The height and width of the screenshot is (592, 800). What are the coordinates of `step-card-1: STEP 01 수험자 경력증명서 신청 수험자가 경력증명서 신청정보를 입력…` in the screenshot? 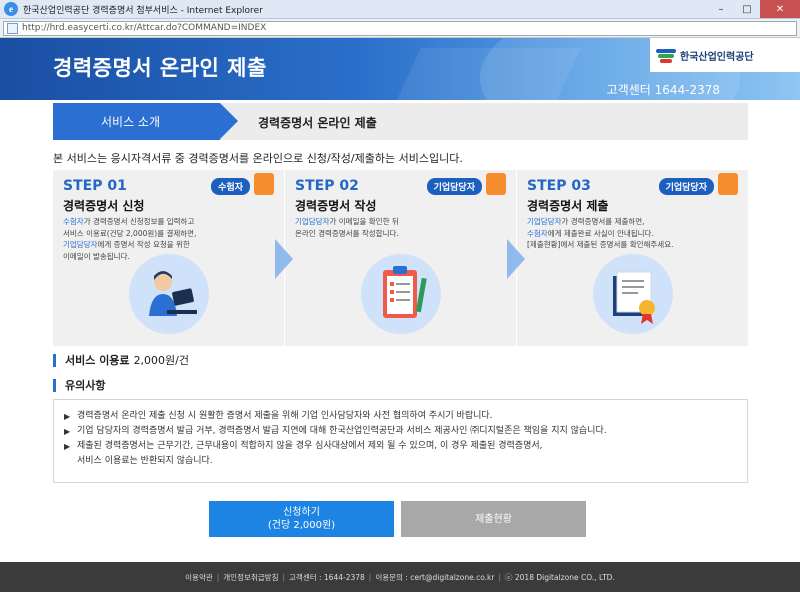 It's located at (168, 258).